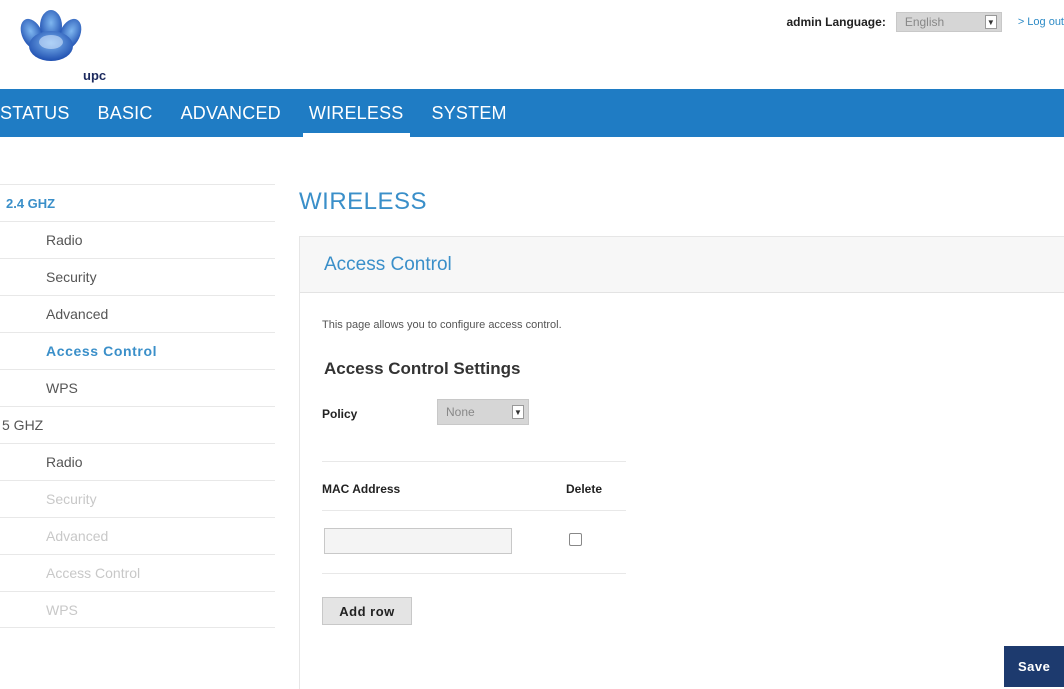 This screenshot has width=1064, height=689. What do you see at coordinates (682, 265) in the screenshot?
I see `panel-title: Access Control` at bounding box center [682, 265].